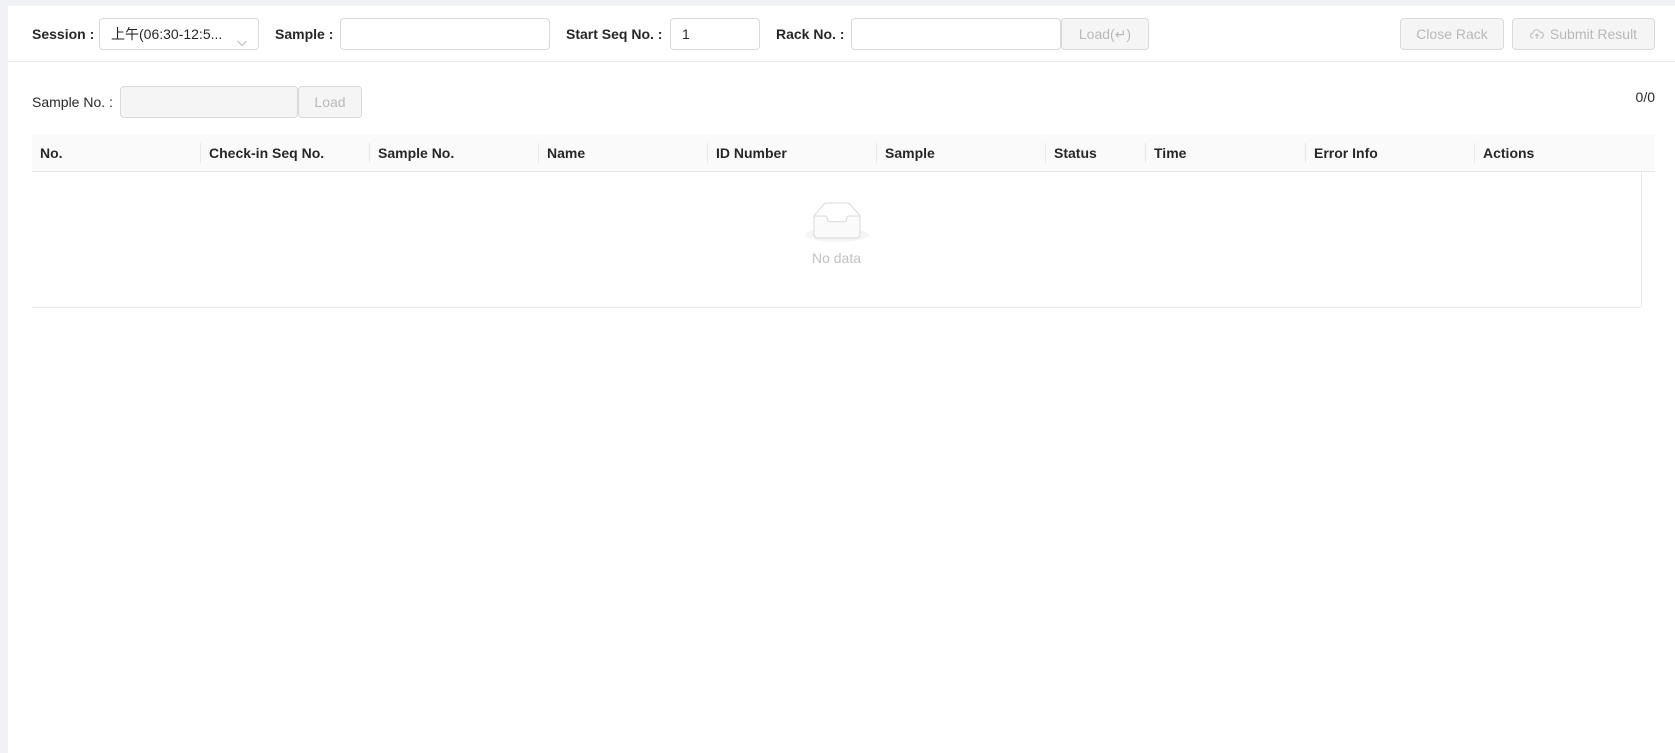  I want to click on col-sample-no: Sample No., so click(454, 153).